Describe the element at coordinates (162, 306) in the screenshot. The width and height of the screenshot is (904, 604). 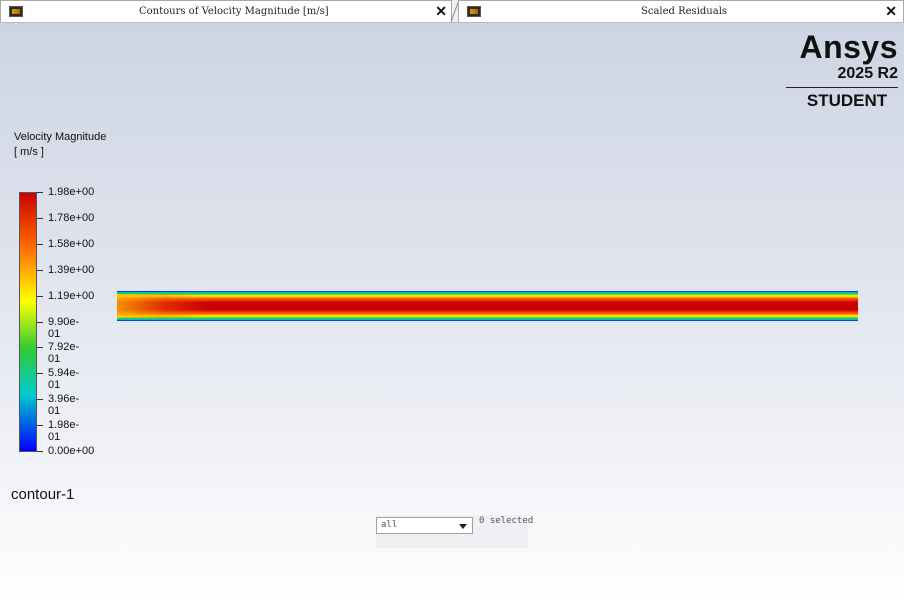
I see `inlet-developing-region` at that location.